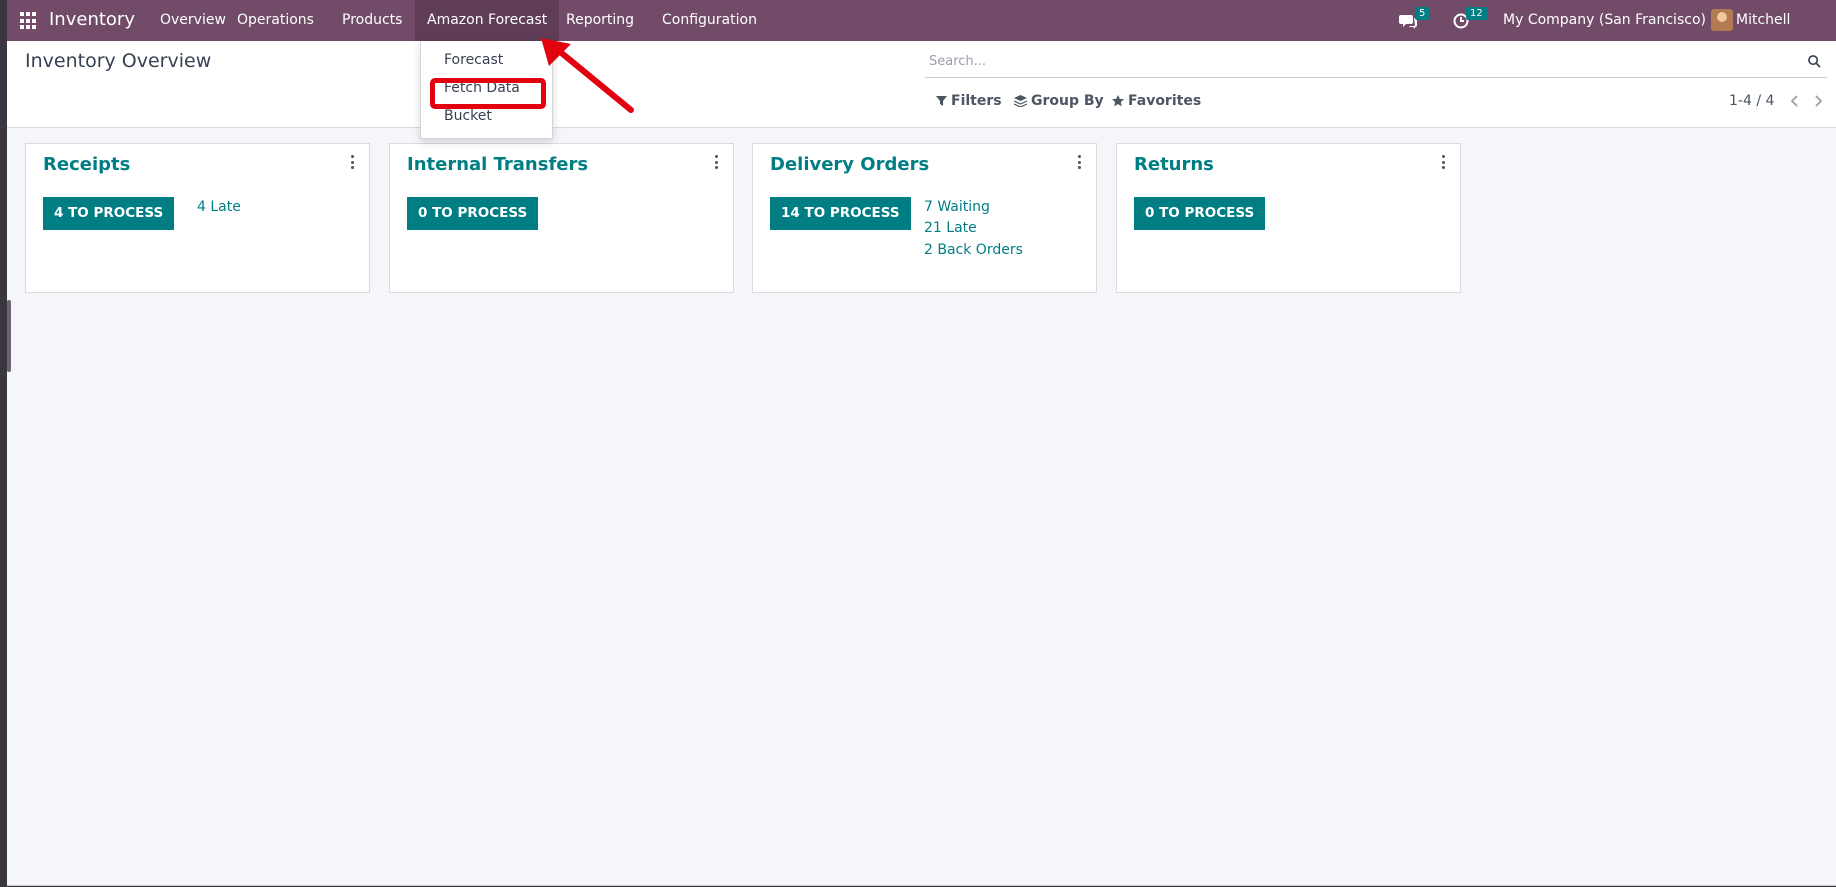  I want to click on menu-operations: Operations, so click(275, 20).